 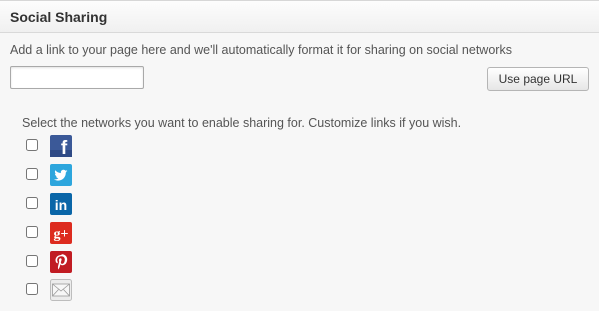 I want to click on facebook-icon: f, so click(x=61, y=146).